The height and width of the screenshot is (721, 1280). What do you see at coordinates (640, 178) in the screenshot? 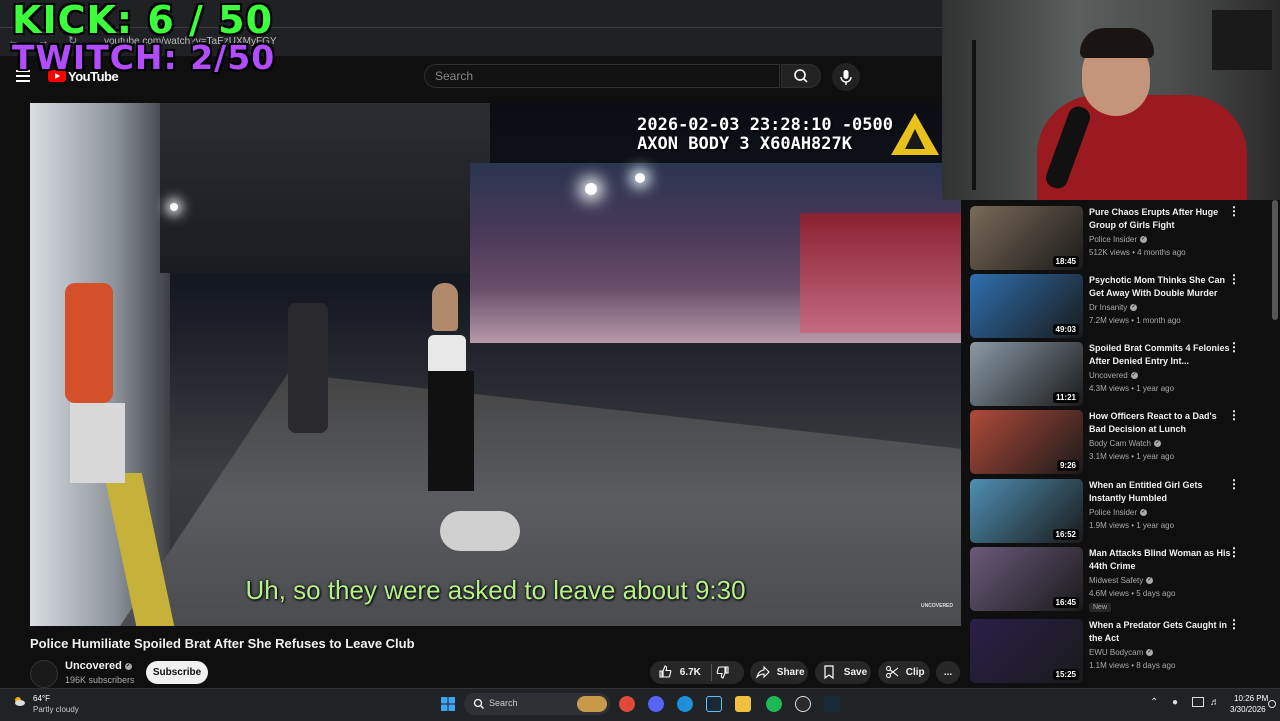
I see `scene-light` at bounding box center [640, 178].